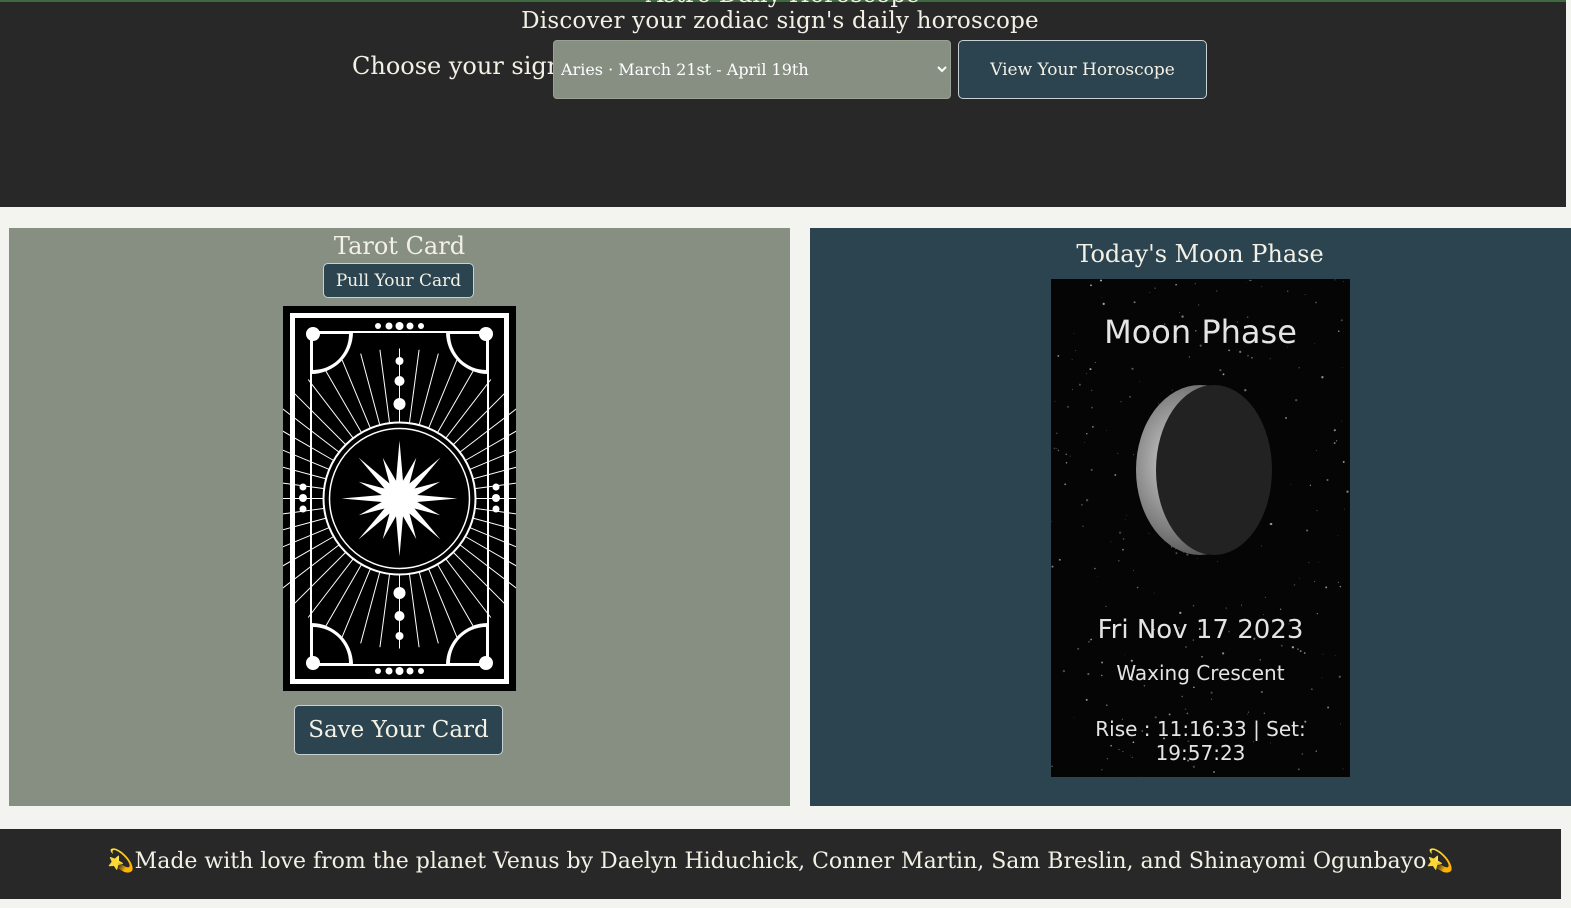  Describe the element at coordinates (1200, 254) in the screenshot. I see `moon-phase-title: Today's Moon Phase` at that location.